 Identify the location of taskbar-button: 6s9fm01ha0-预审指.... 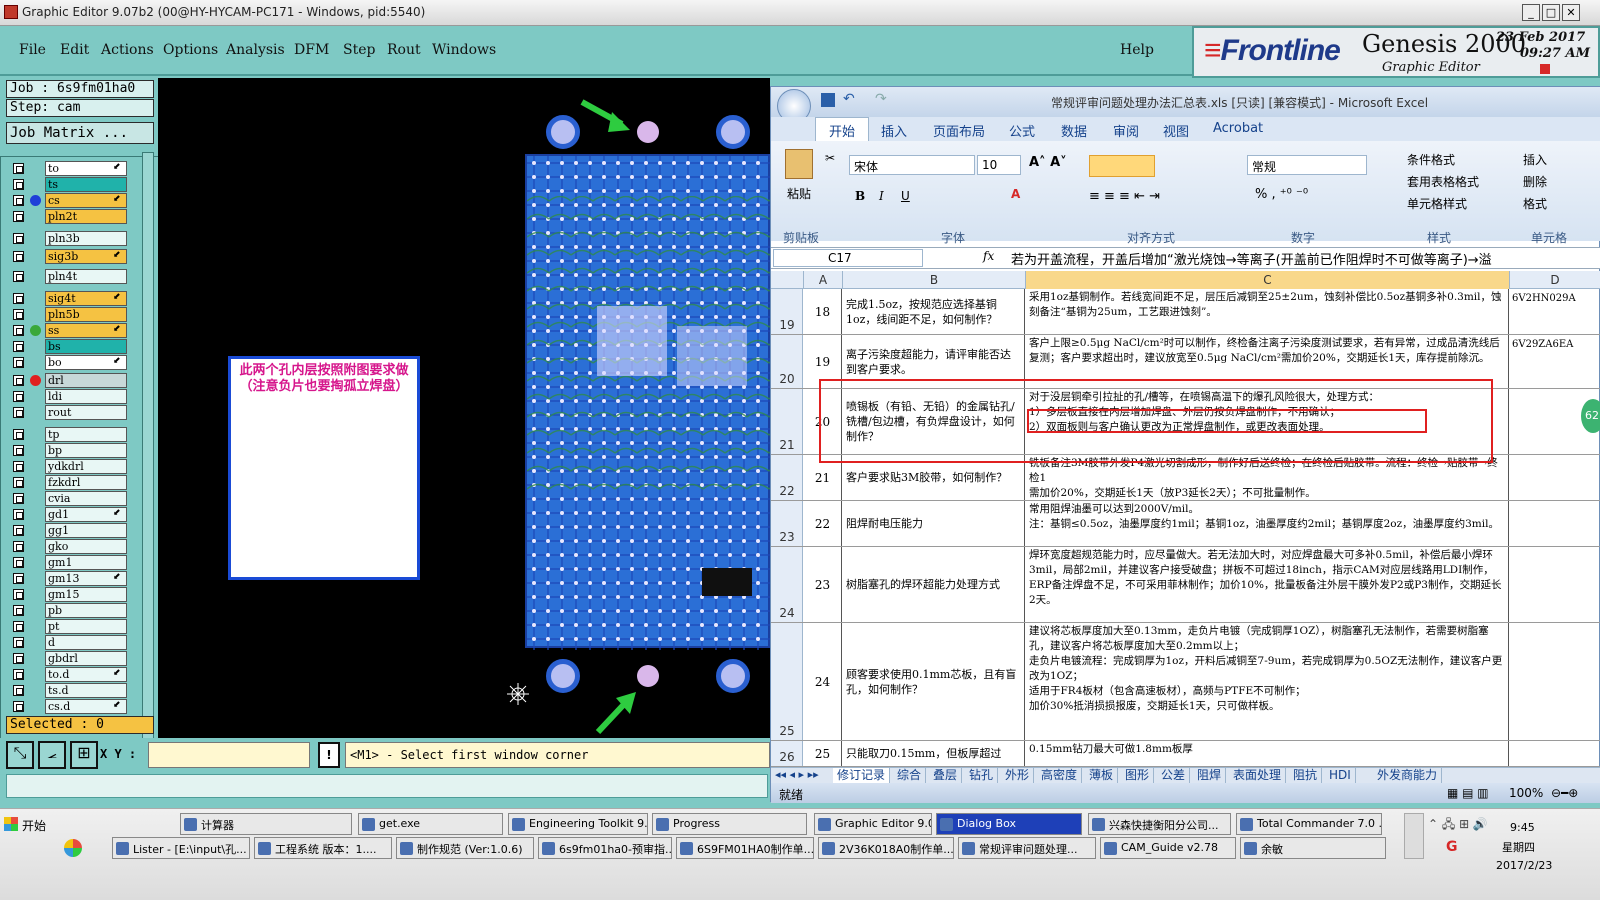
(605, 848).